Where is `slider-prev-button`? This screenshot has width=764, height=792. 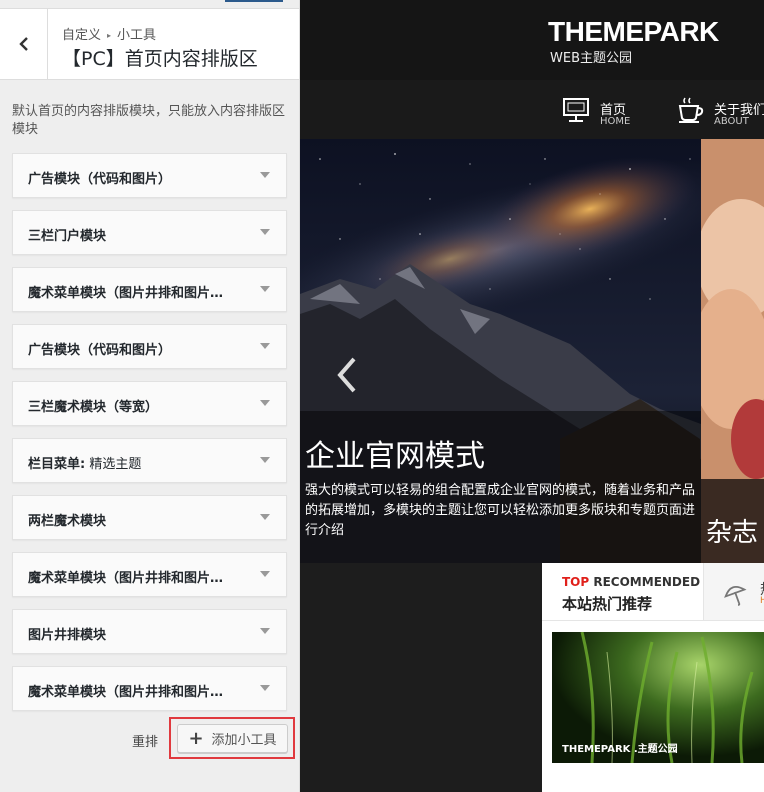 slider-prev-button is located at coordinates (347, 375).